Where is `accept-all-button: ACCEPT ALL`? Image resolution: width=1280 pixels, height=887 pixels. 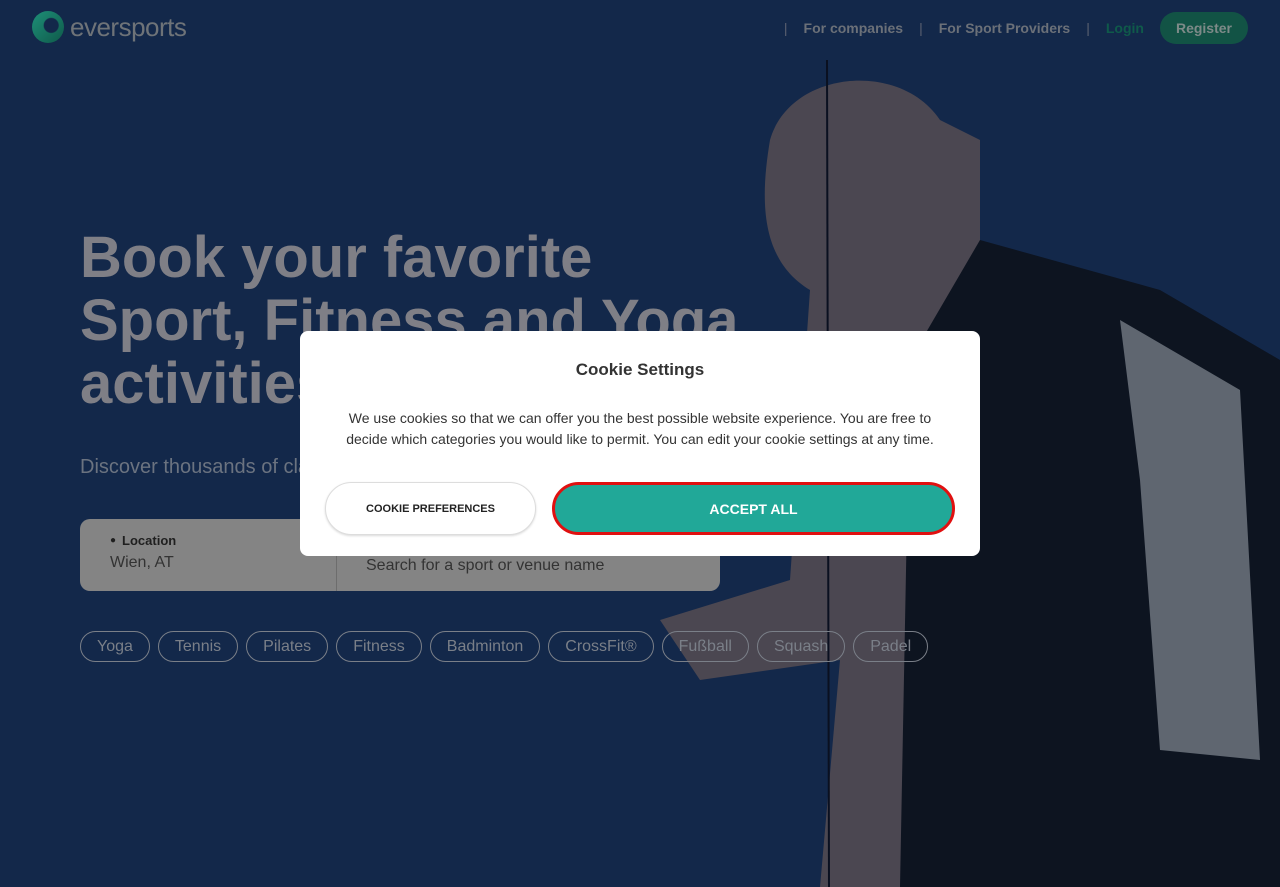
accept-all-button: ACCEPT ALL is located at coordinates (753, 508).